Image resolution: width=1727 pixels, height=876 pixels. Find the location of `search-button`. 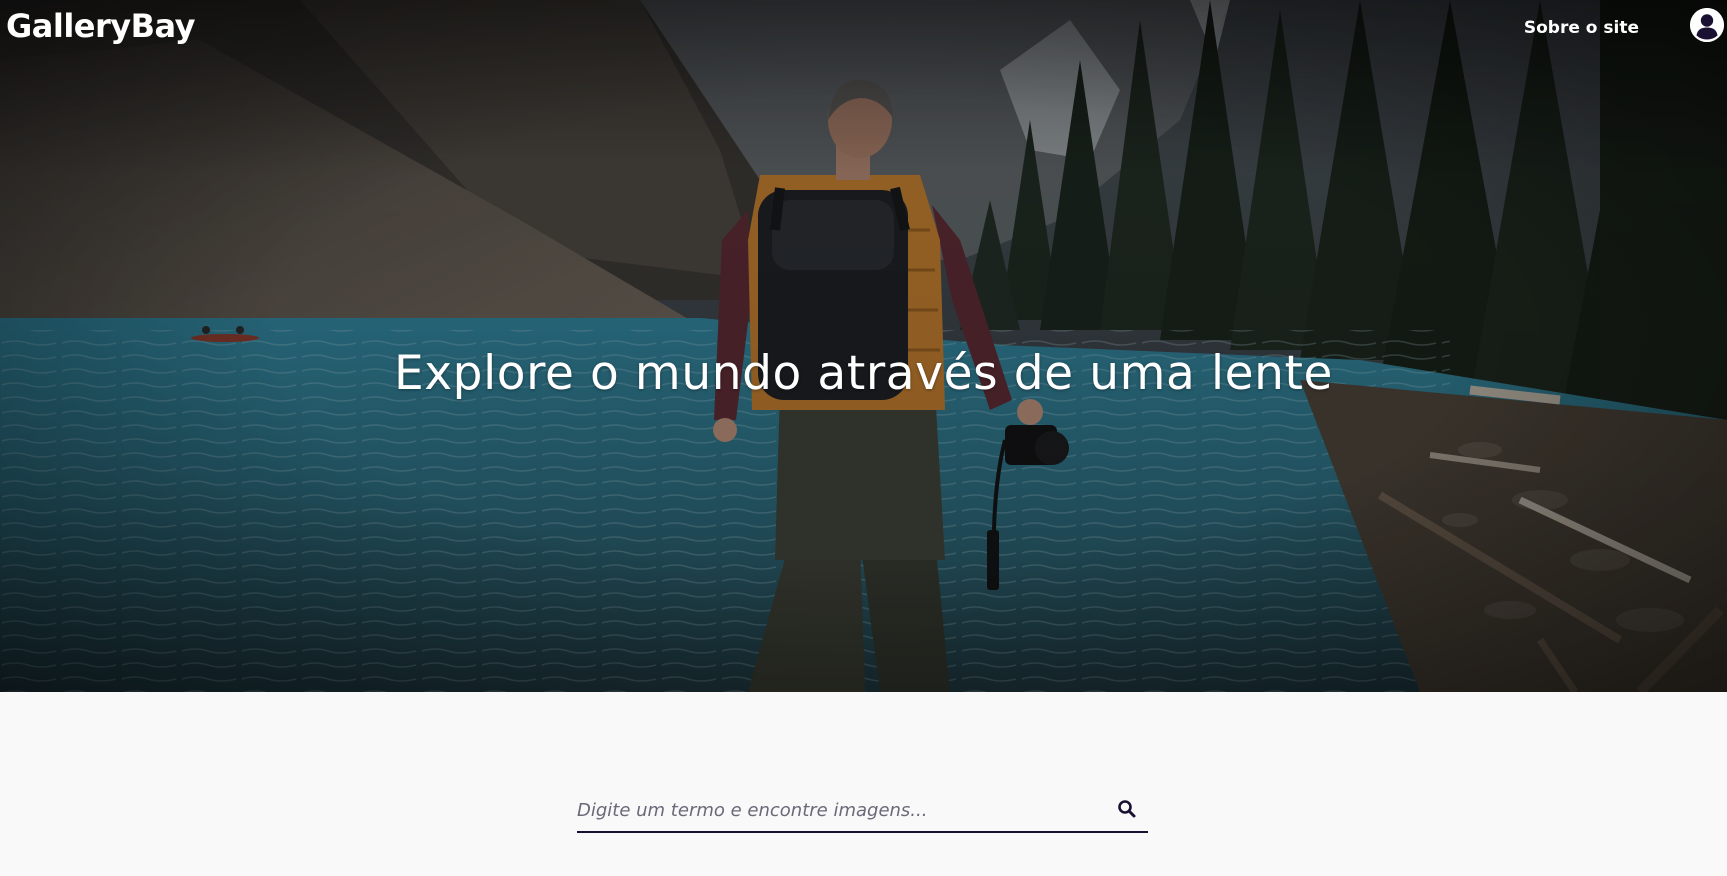

search-button is located at coordinates (1127, 809).